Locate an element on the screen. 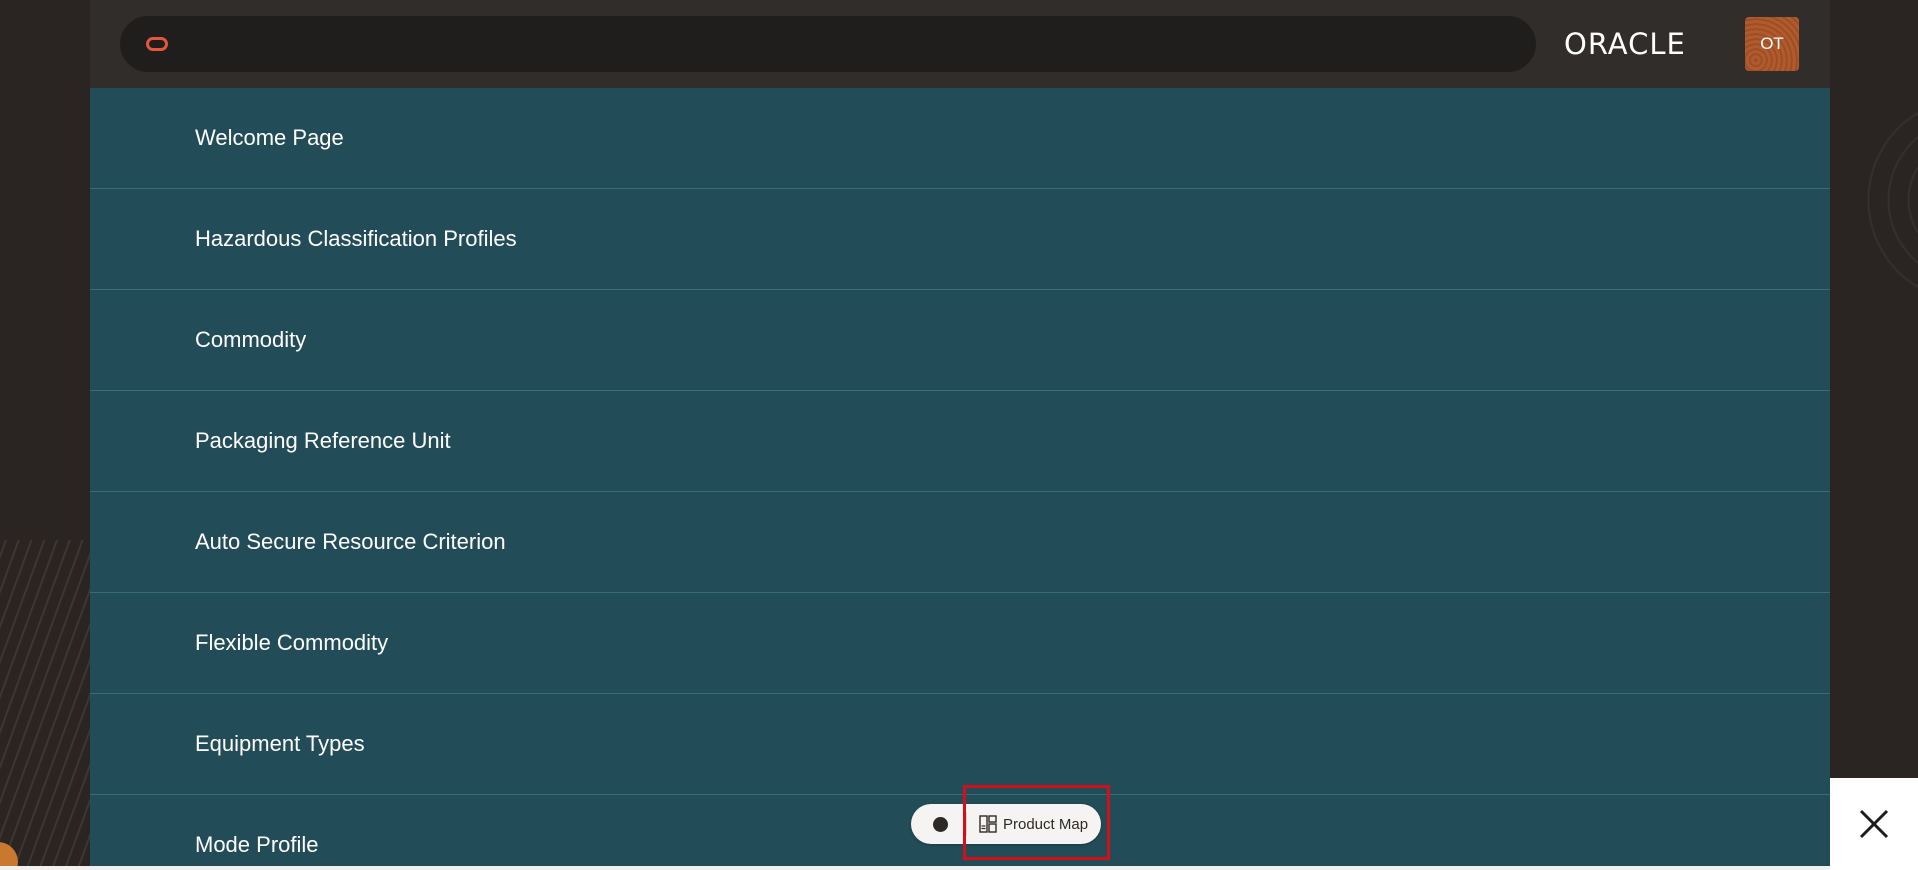 This screenshot has width=1918, height=870. left-decorative-background is located at coordinates (45, 435).